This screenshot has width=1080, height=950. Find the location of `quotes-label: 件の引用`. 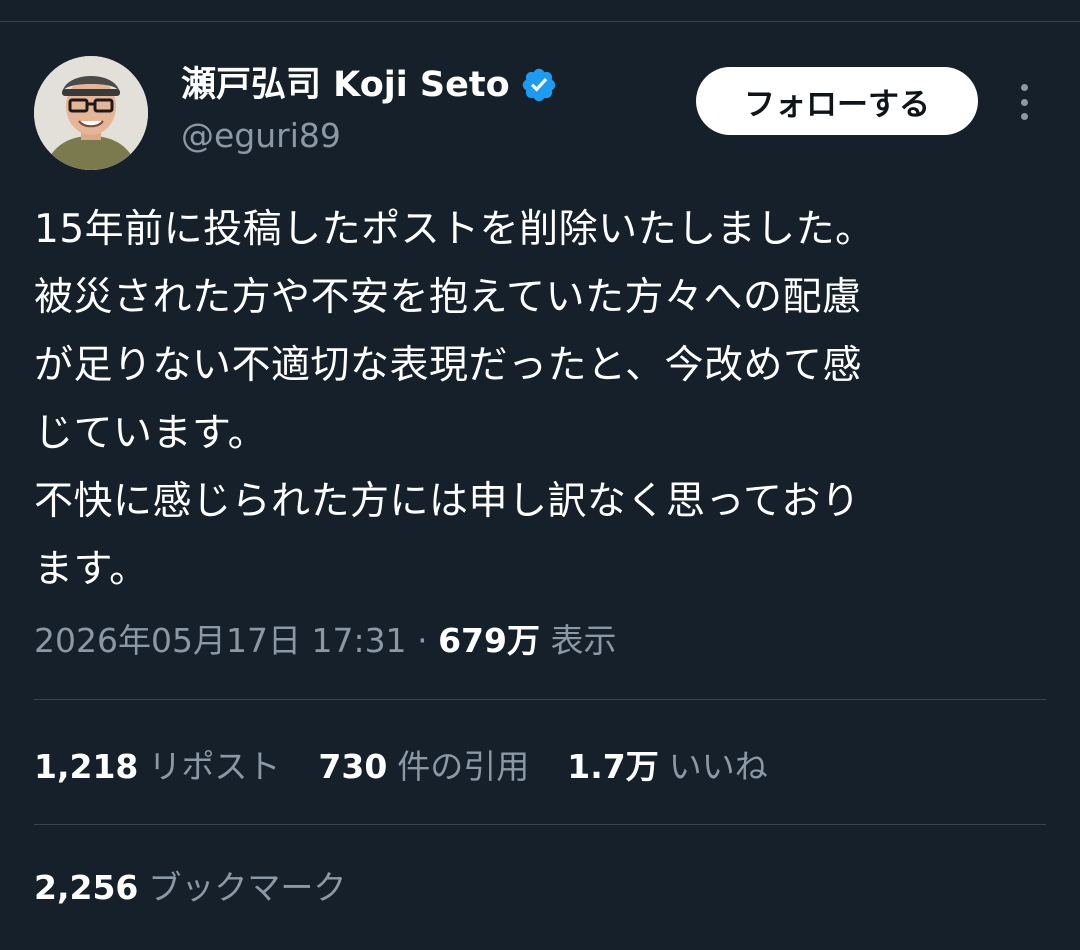

quotes-label: 件の引用 is located at coordinates (463, 766).